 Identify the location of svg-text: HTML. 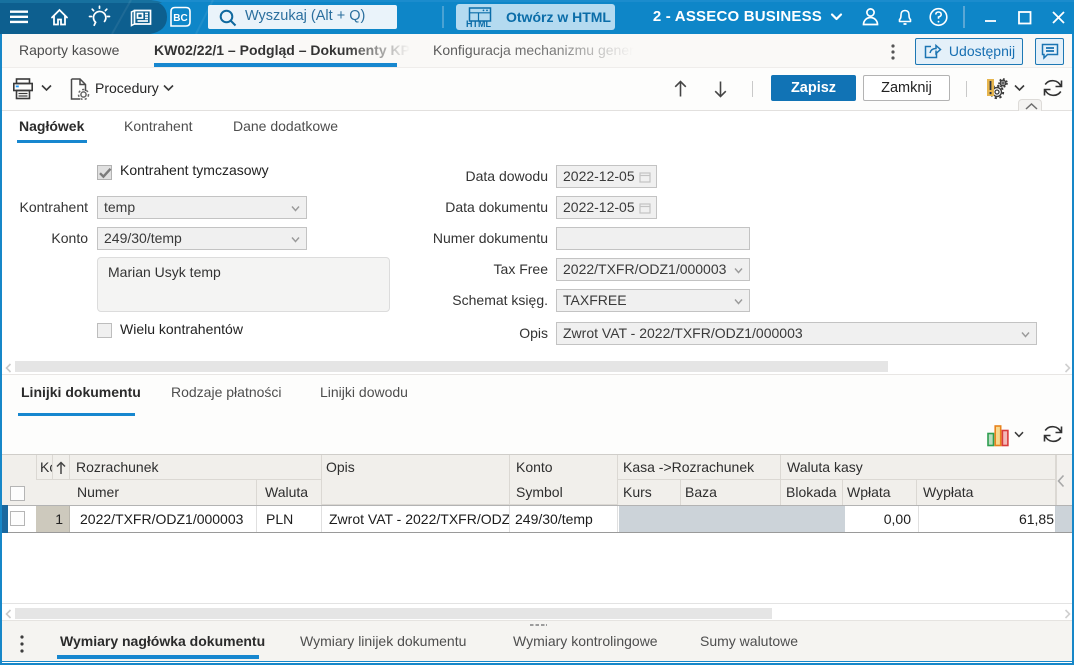
(478, 23).